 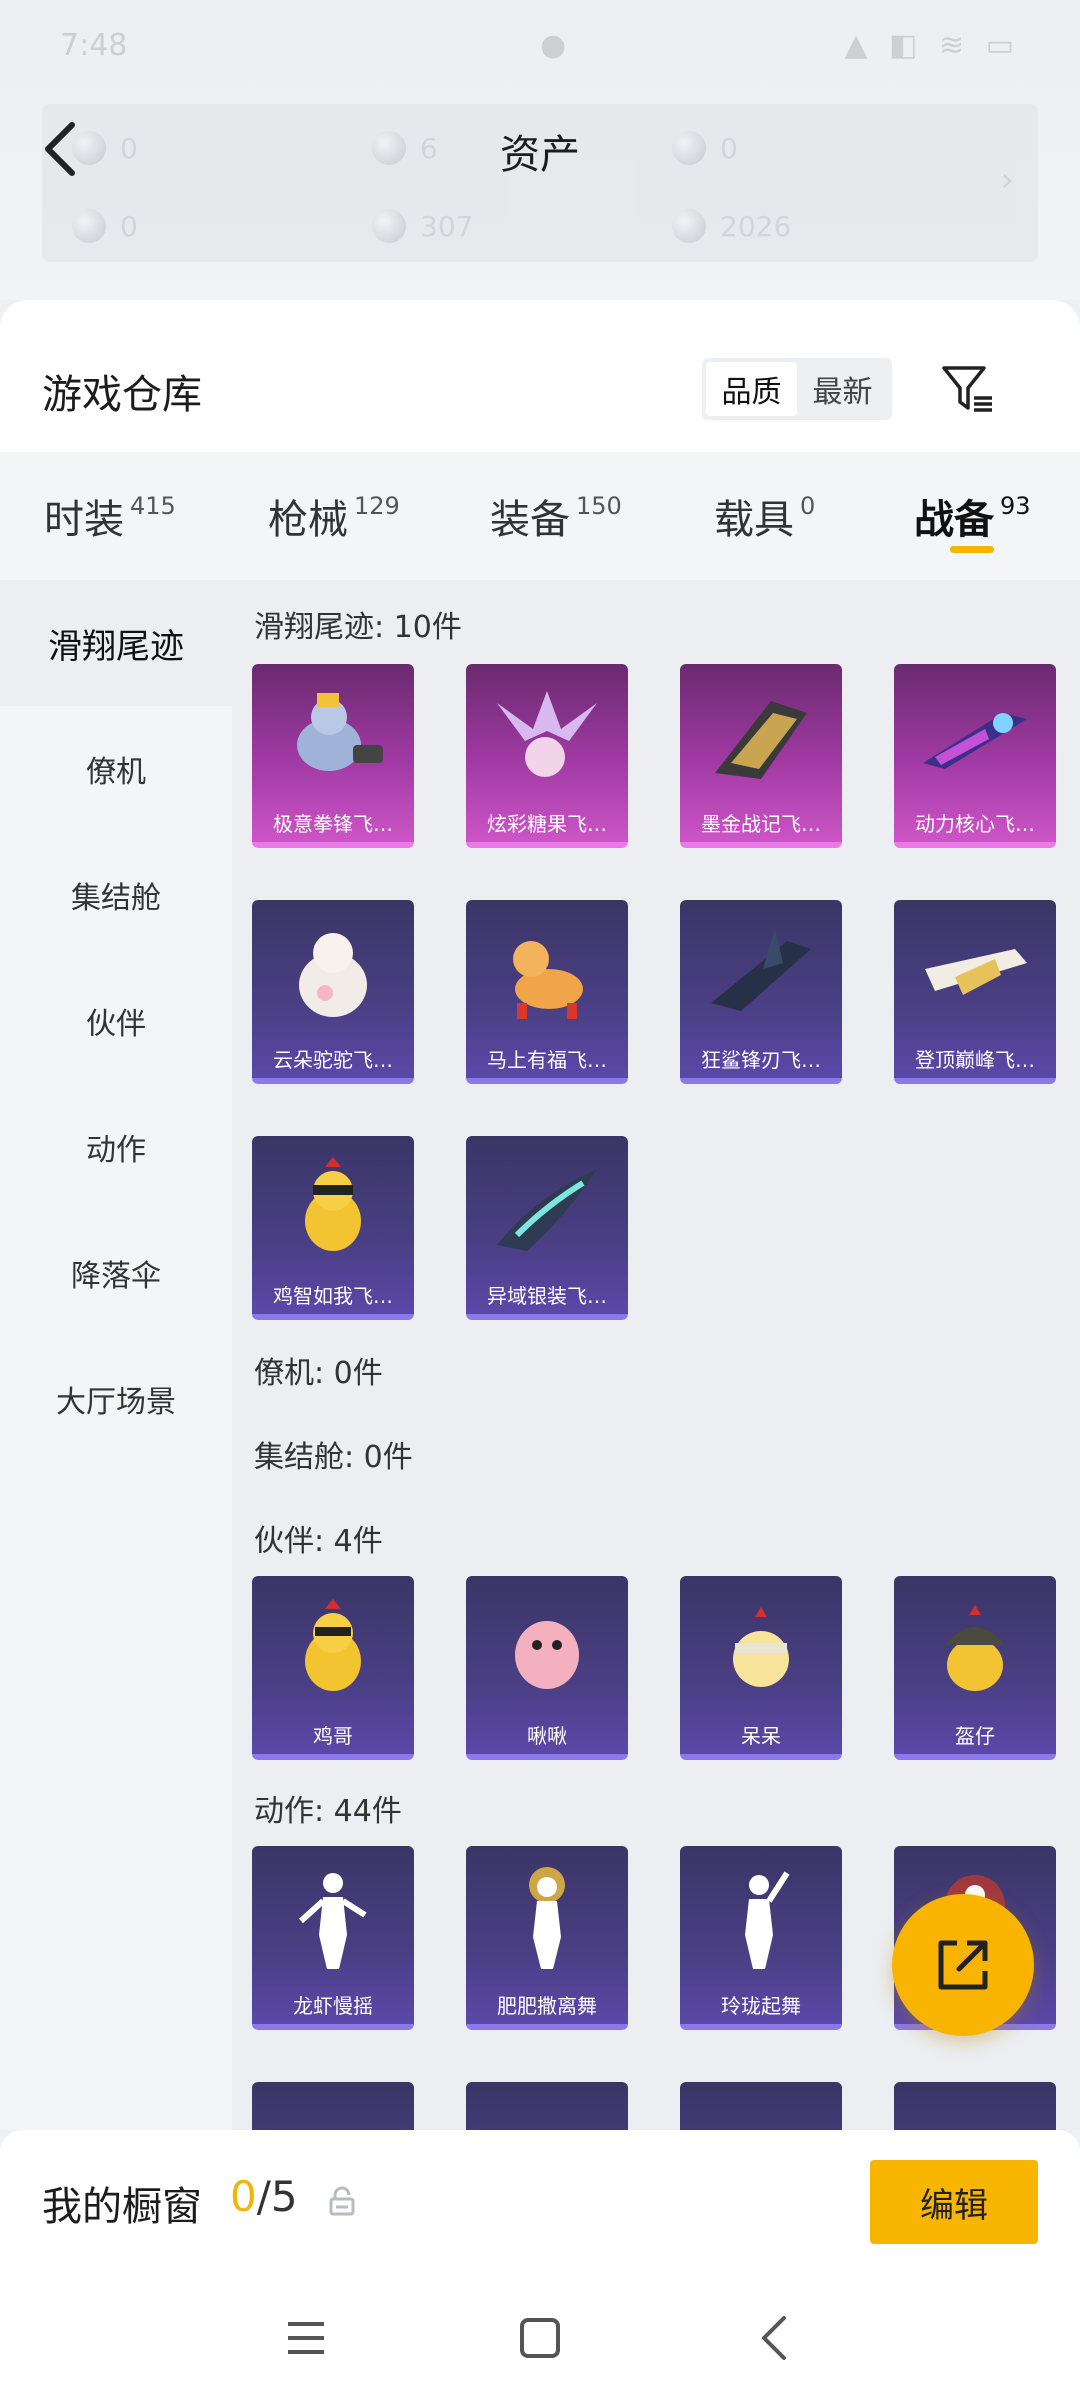 I want to click on section-title-wingman: 僚机: 0件, so click(x=318, y=1373).